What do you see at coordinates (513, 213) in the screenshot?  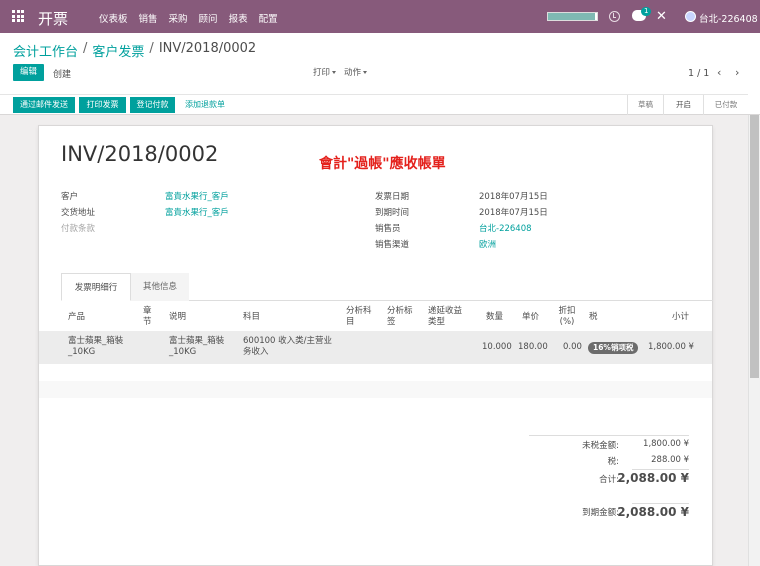 I see `due-date-value: 2018年07月15日` at bounding box center [513, 213].